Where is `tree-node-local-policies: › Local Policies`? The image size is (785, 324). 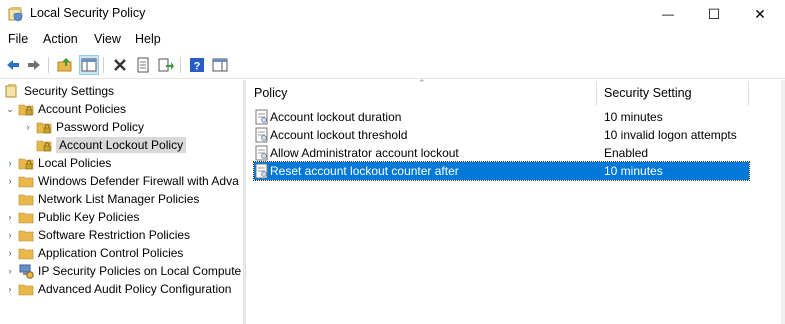 tree-node-local-policies: › Local Policies is located at coordinates (58, 163).